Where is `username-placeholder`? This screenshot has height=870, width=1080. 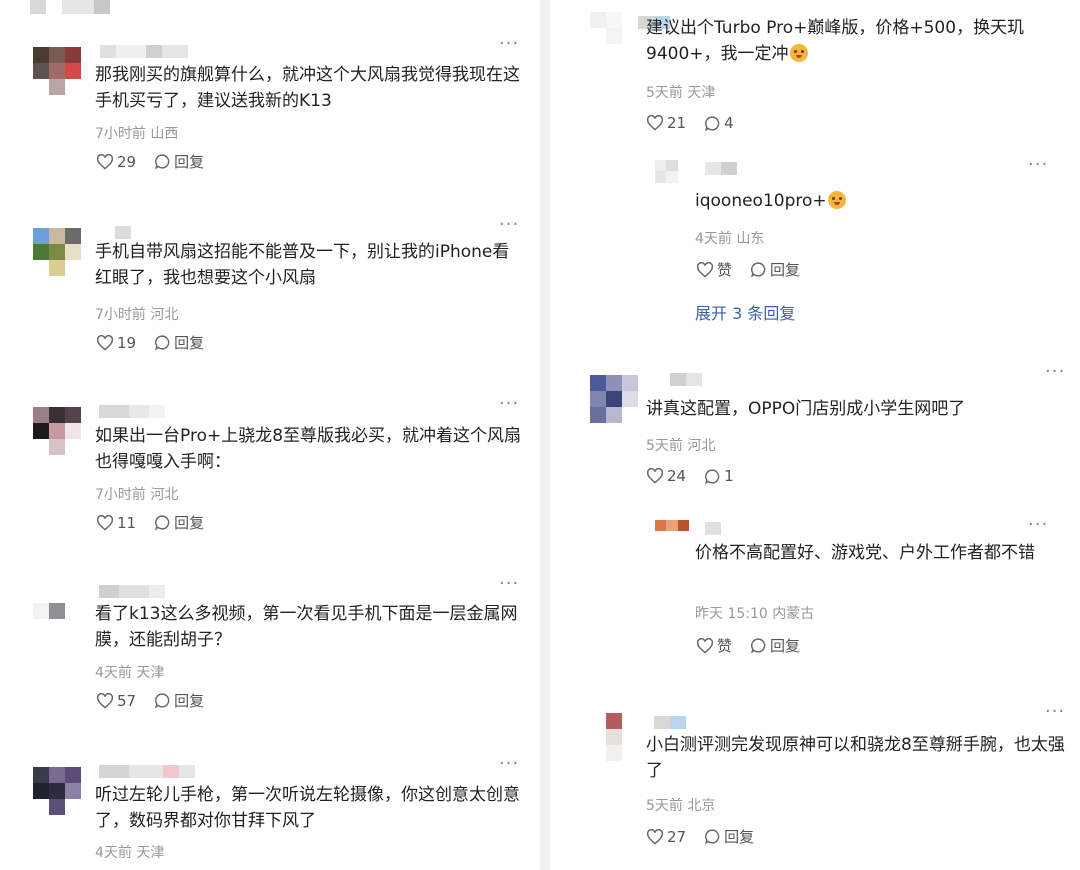 username-placeholder is located at coordinates (70, 7).